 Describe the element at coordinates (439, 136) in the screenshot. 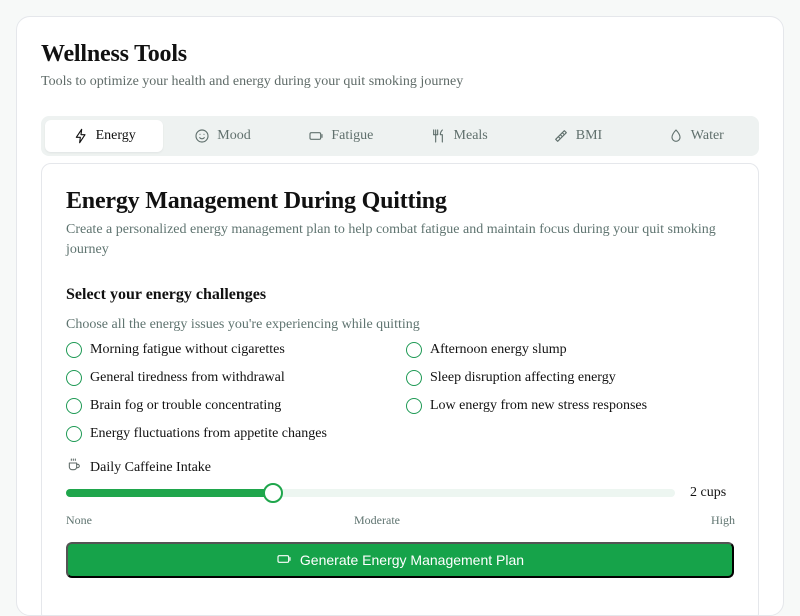

I see `utensils-icon` at that location.